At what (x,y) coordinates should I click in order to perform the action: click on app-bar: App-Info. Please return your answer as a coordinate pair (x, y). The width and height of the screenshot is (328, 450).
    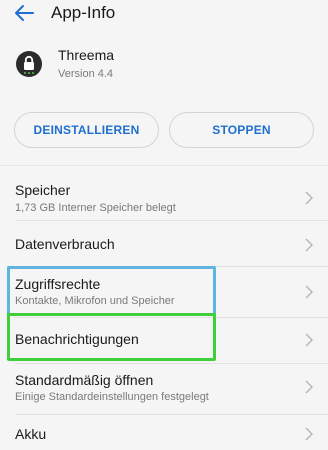
    Looking at the image, I should click on (164, 14).